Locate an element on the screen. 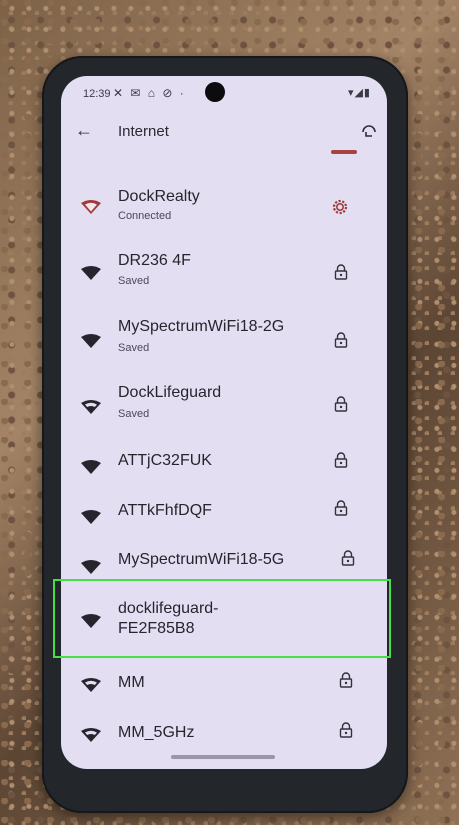  network-row-docklifeguard-fe2f85b8: docklifeguard- FE2F85B8 is located at coordinates (224, 624).